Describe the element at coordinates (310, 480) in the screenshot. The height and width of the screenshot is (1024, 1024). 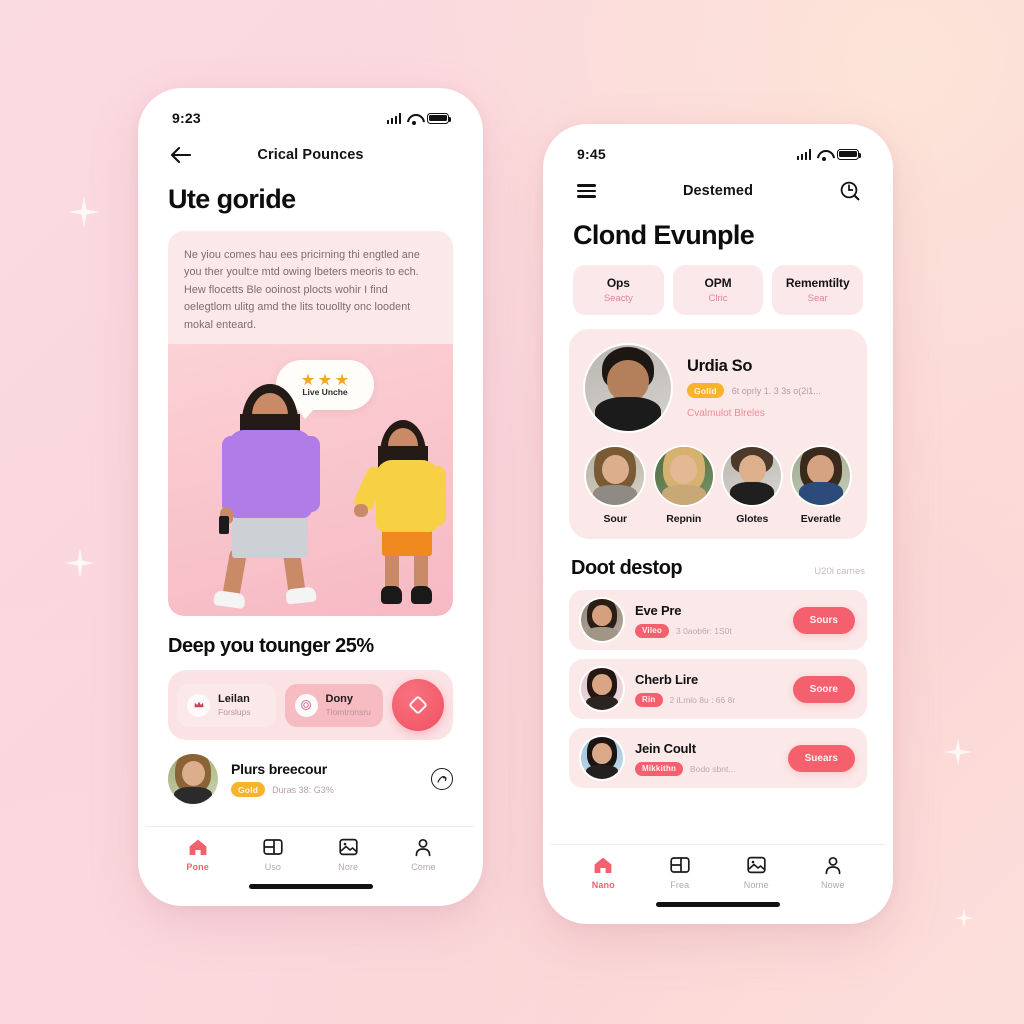
I see `hero-image: Live Unche` at that location.